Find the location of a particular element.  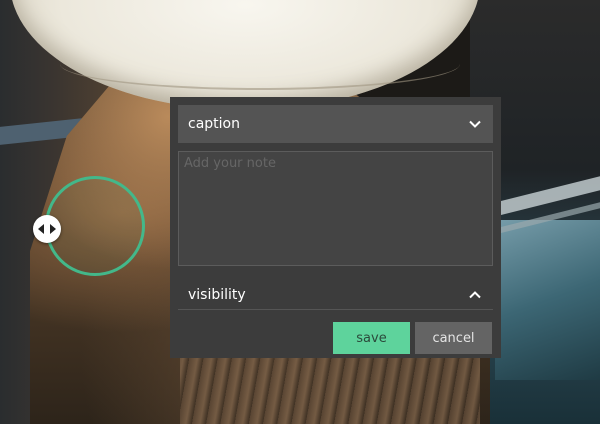

cancel-button: cancel is located at coordinates (453, 338).